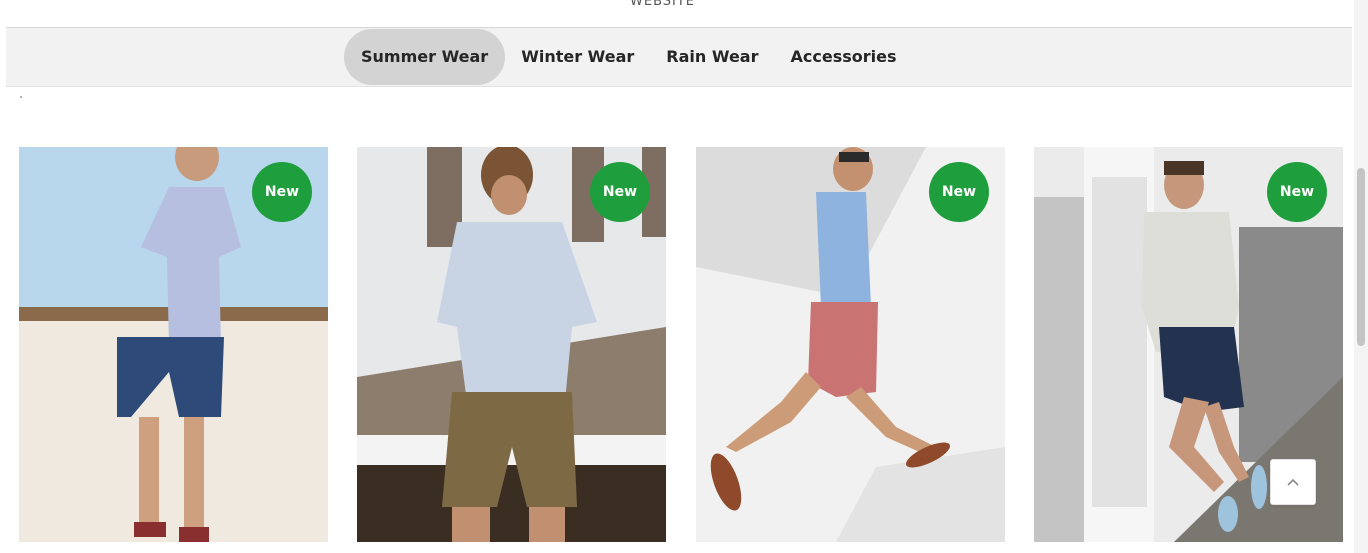  Describe the element at coordinates (712, 57) in the screenshot. I see `tab-rain-wear: Rain Wear` at that location.